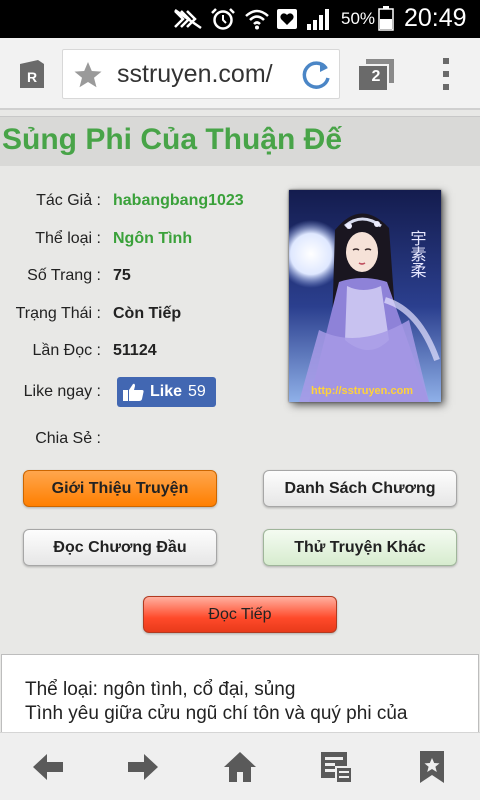 The image size is (480, 800). I want to click on bookmark-icon, so click(432, 767).